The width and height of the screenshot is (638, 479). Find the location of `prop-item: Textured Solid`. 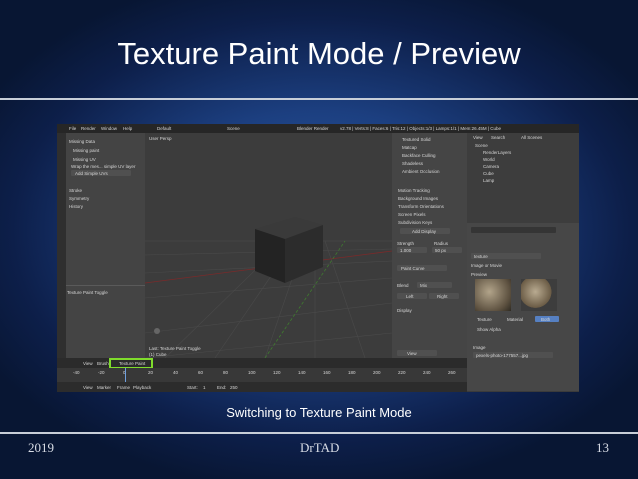

prop-item: Textured Solid is located at coordinates (416, 139).